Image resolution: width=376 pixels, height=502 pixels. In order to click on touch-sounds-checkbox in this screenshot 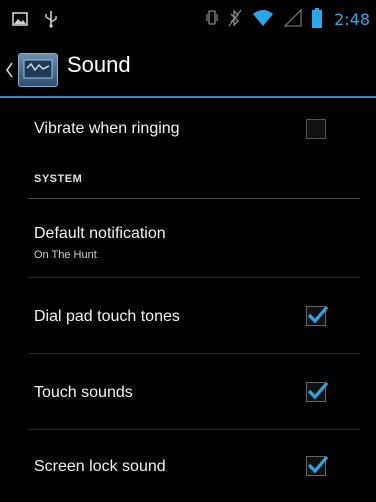, I will do `click(317, 391)`.